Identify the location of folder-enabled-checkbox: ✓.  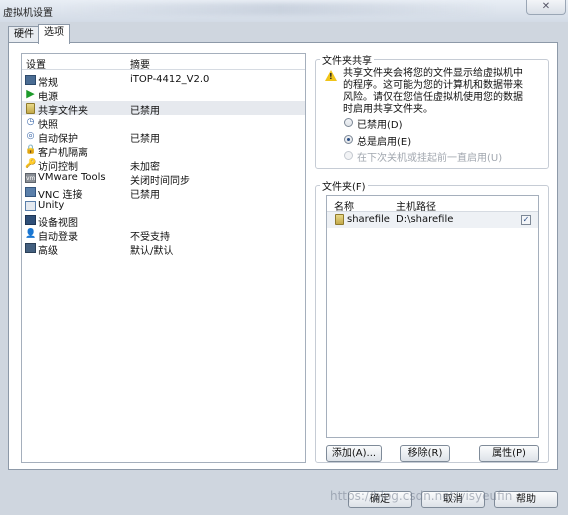
(526, 220).